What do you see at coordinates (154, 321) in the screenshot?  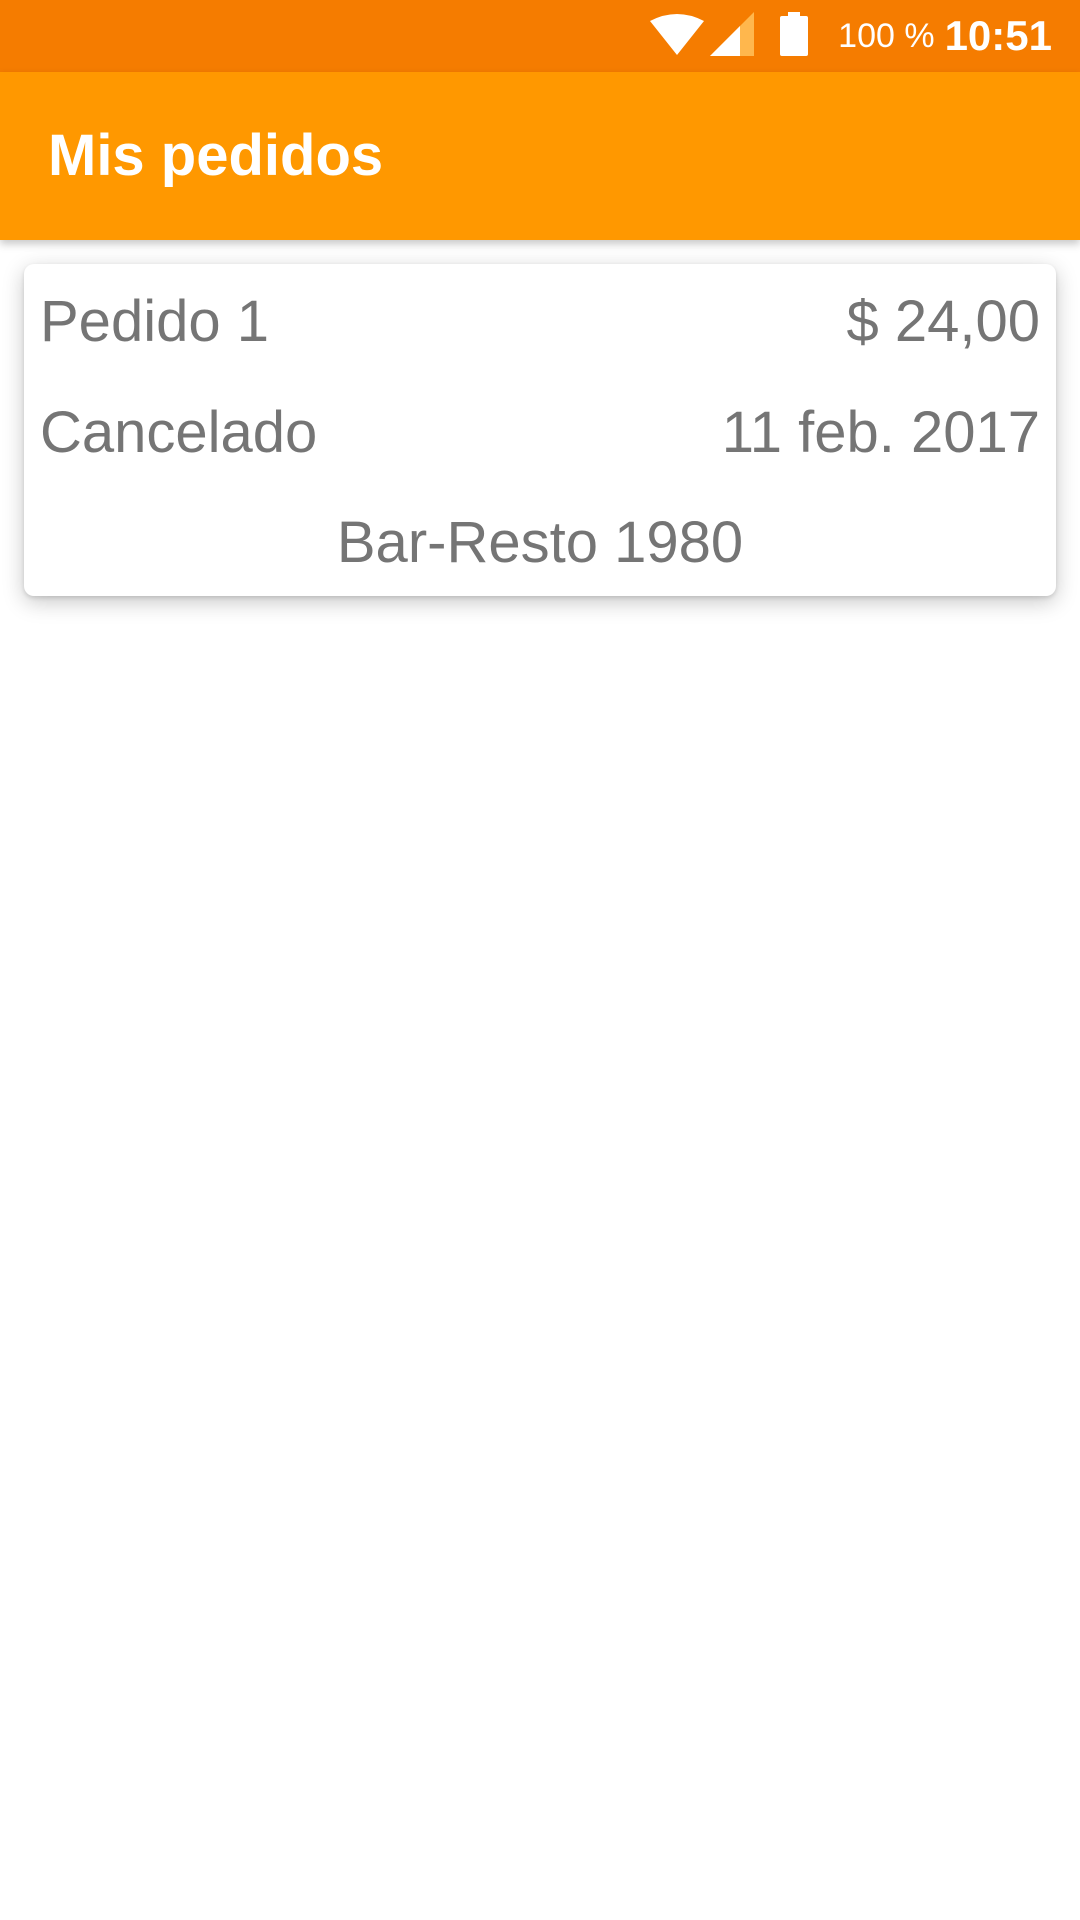 I see `order-name: Pedido 1` at bounding box center [154, 321].